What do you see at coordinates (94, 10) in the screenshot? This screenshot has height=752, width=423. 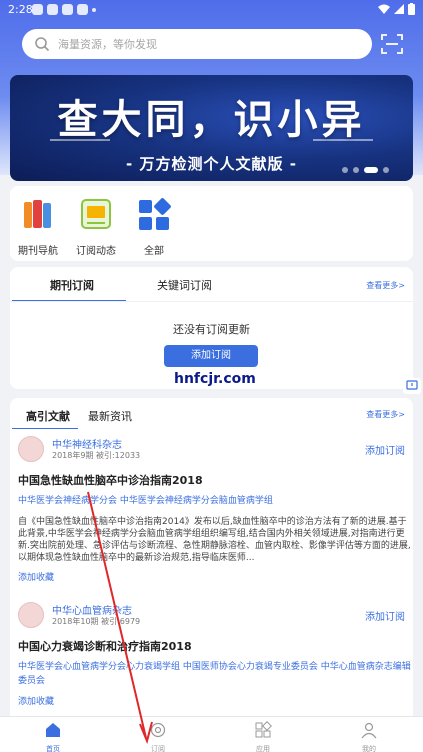 I see `more-notifications-dot-icon` at bounding box center [94, 10].